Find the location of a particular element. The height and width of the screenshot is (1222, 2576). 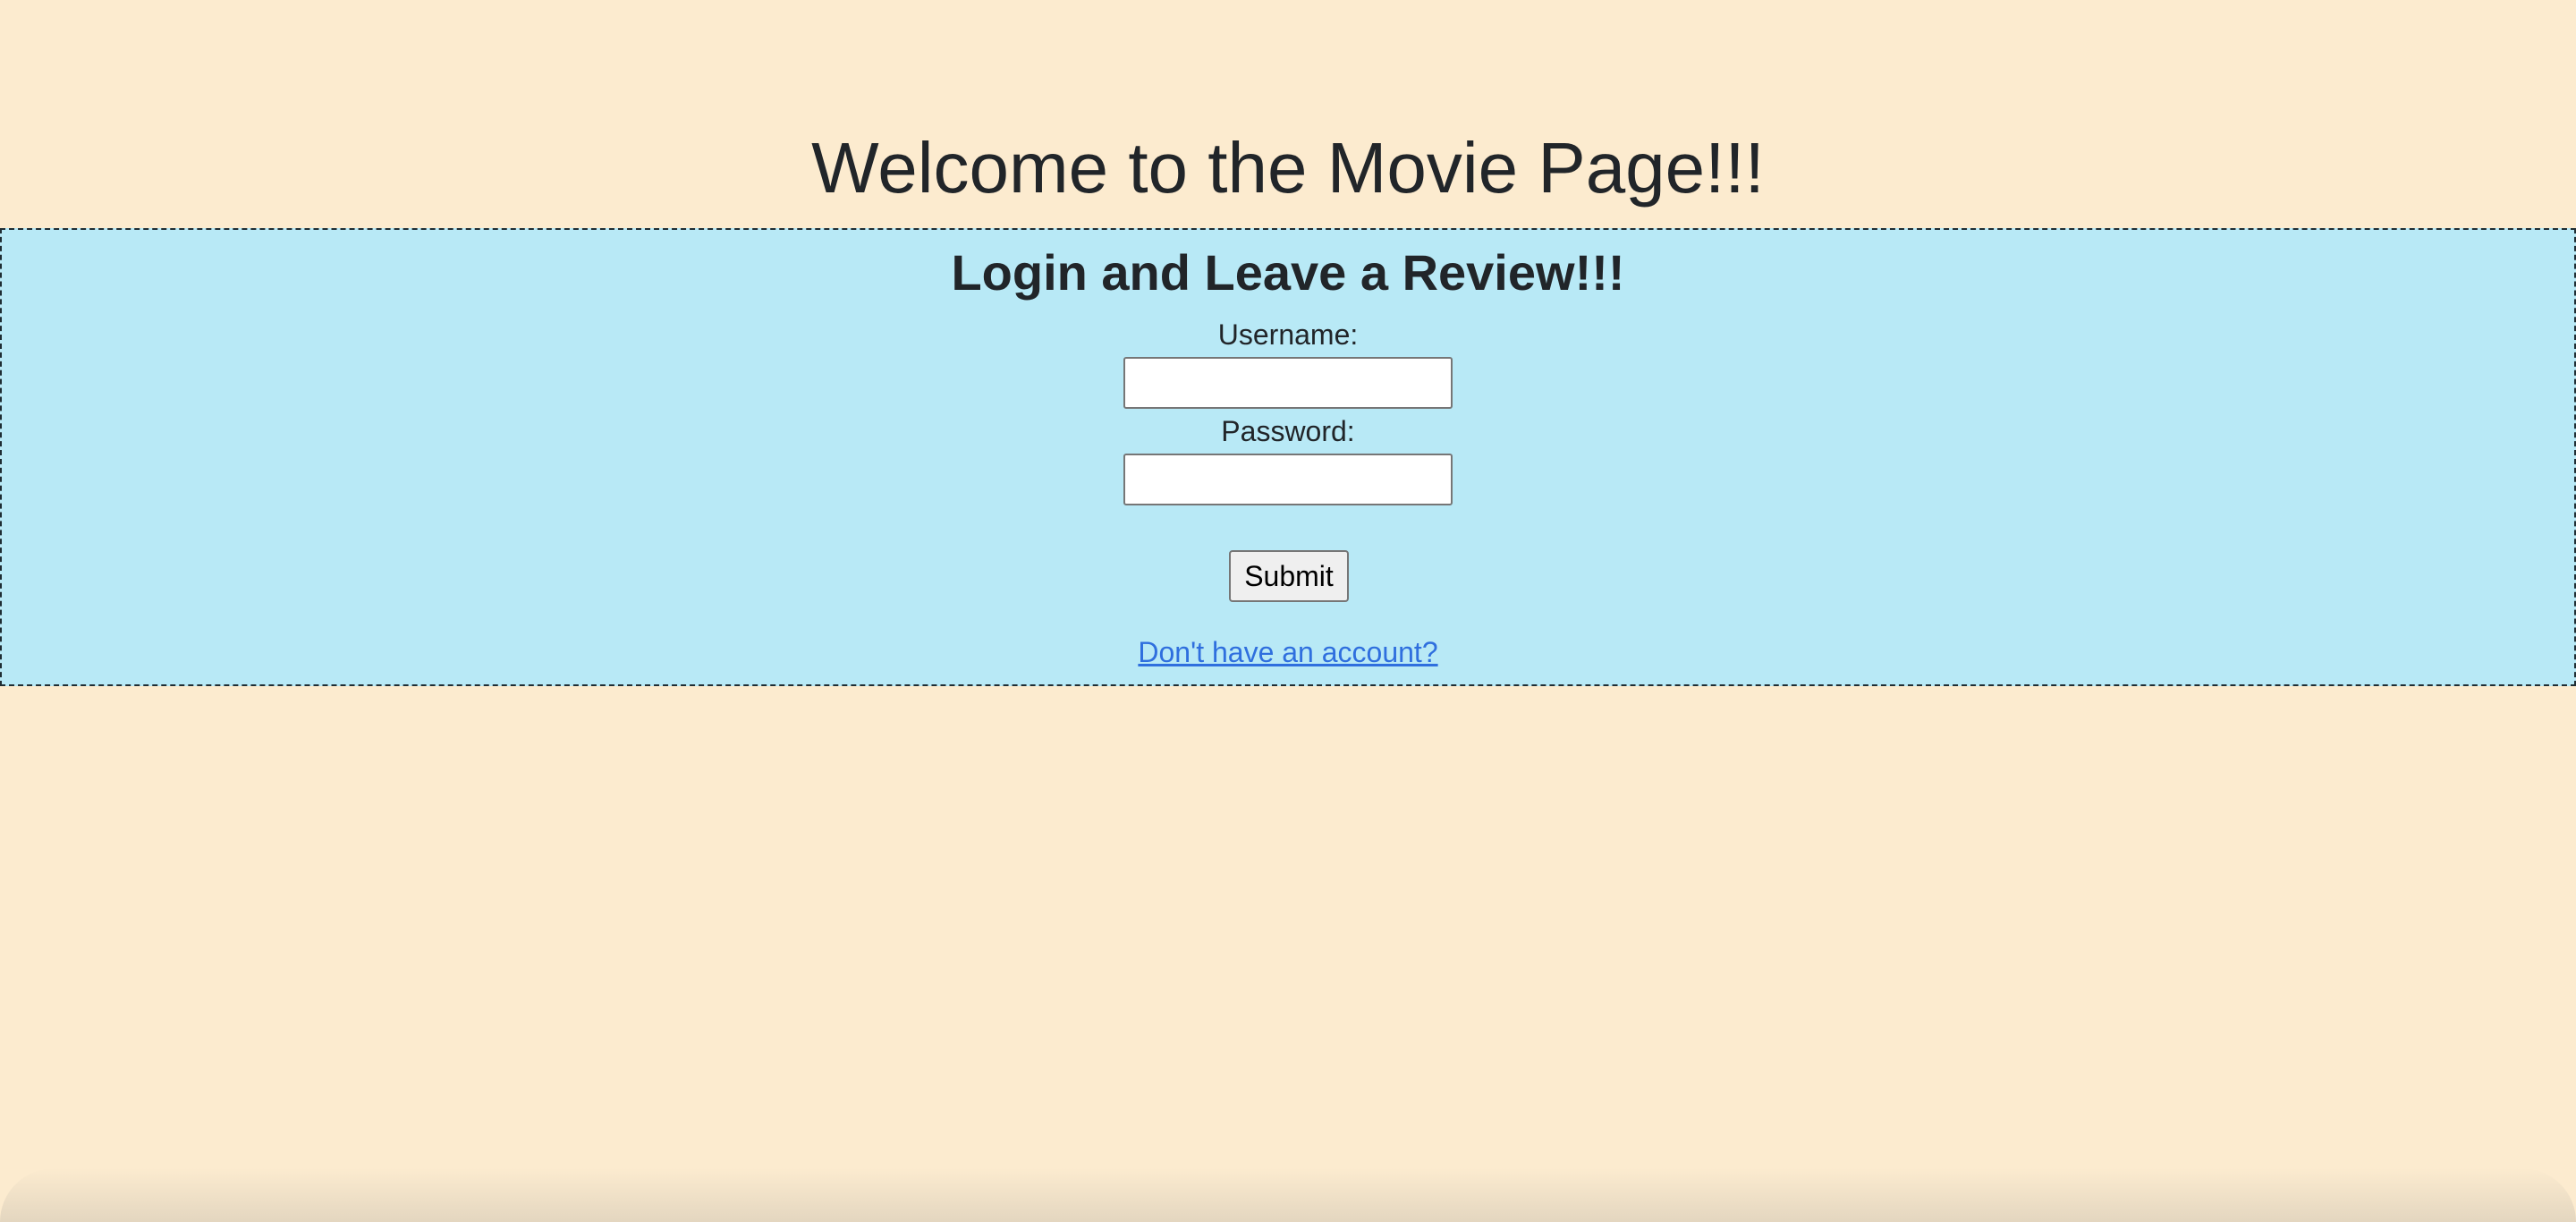

login-heading: Login and Leave a Review!!! is located at coordinates (1288, 272).